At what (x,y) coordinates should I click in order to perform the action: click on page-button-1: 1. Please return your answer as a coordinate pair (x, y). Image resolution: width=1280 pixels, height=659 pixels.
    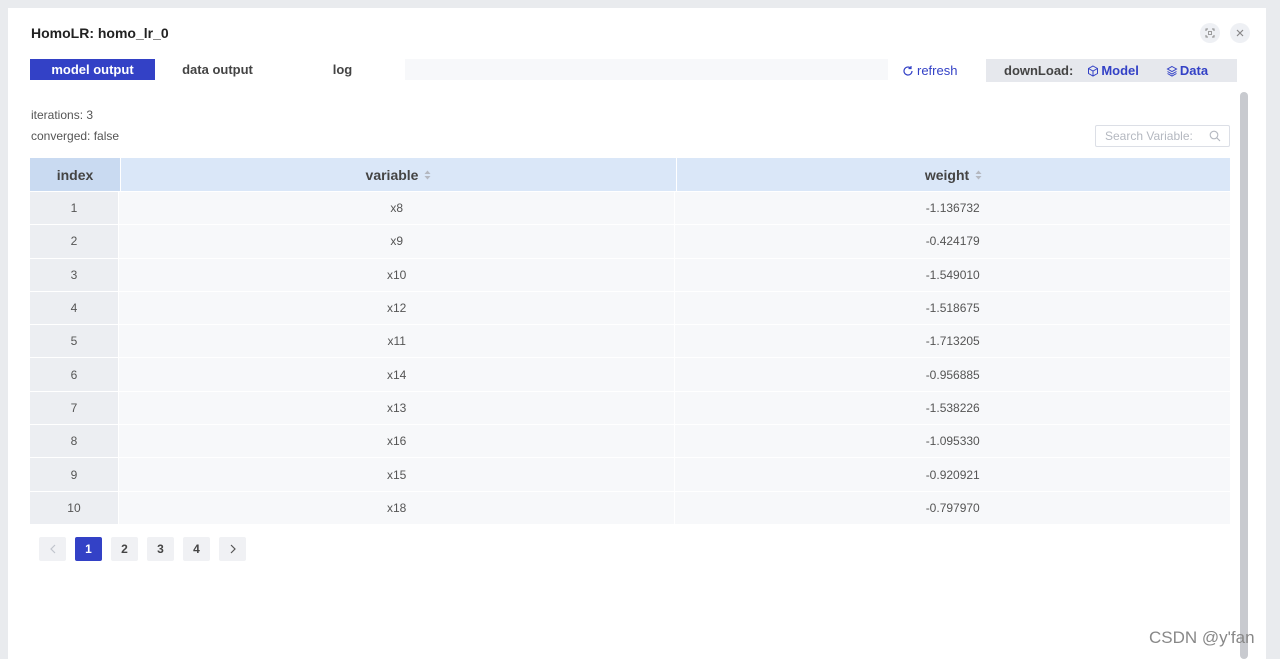
    Looking at the image, I should click on (88, 549).